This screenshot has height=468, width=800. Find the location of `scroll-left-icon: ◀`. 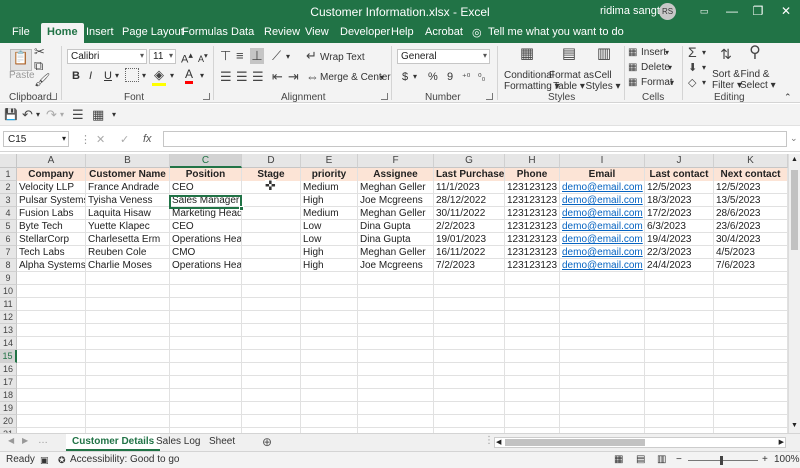

scroll-left-icon: ◀ is located at coordinates (498, 442).